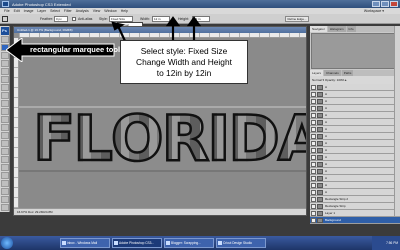 The height and width of the screenshot is (250, 400). I want to click on notes-tool-icon, so click(4, 183).